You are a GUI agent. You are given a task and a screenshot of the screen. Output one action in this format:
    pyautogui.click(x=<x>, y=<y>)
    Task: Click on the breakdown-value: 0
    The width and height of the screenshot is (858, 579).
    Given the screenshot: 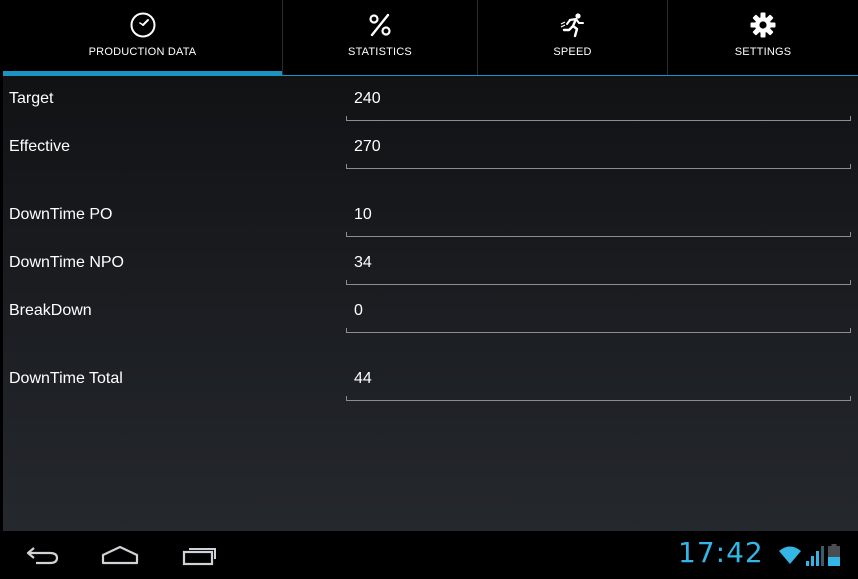 What is the action you would take?
    pyautogui.click(x=358, y=311)
    